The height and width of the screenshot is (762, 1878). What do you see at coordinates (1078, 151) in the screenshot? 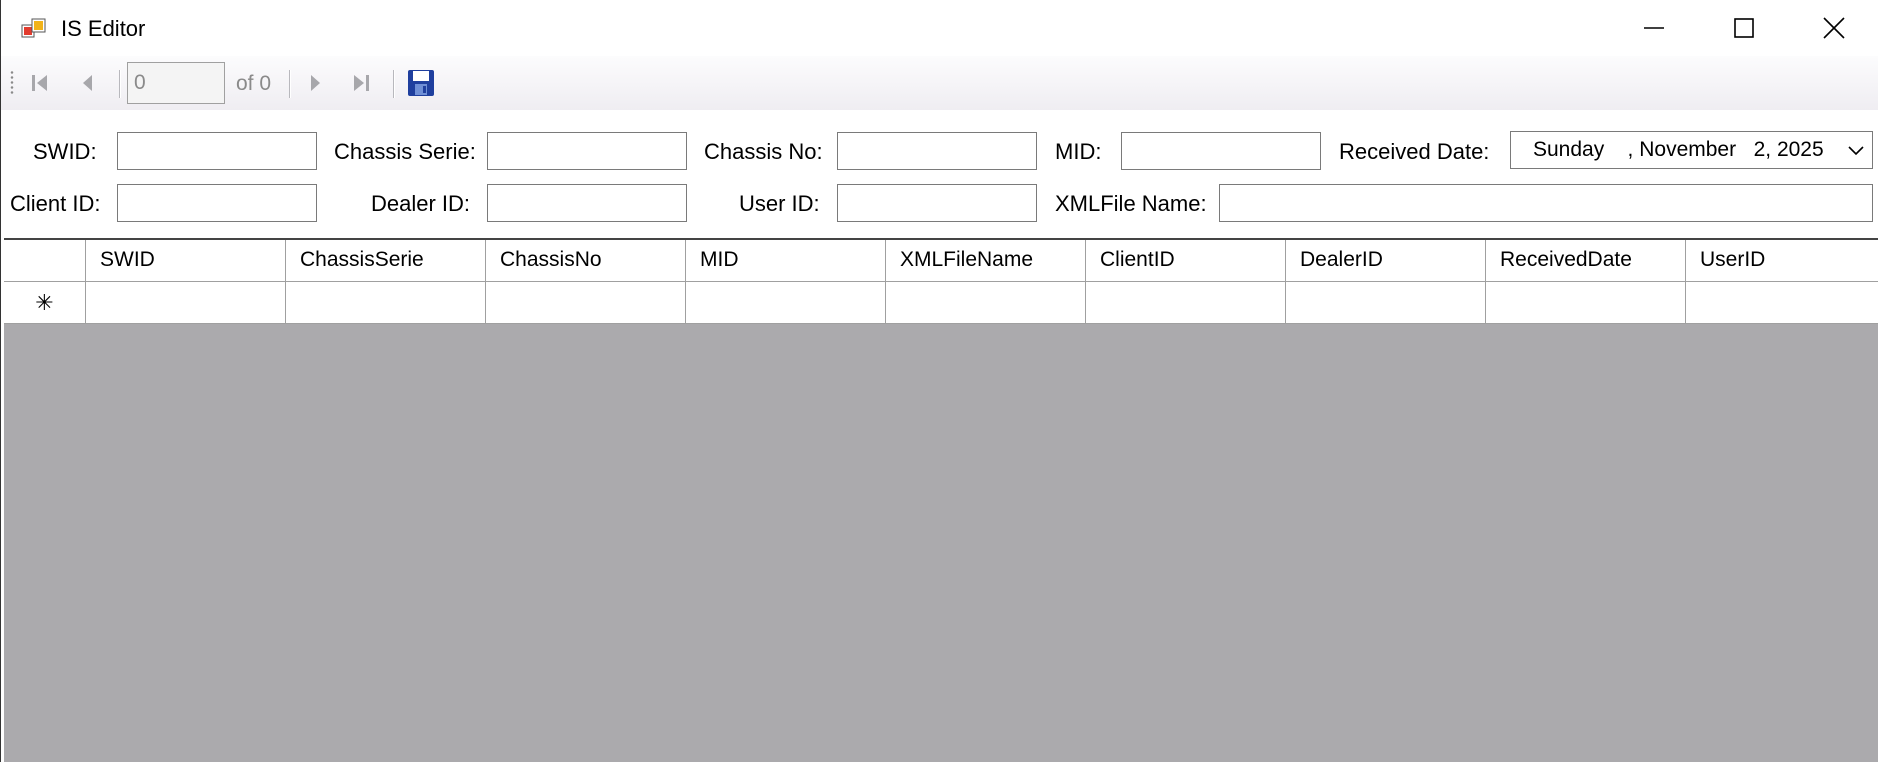
I see `mid-label: MID:` at bounding box center [1078, 151].